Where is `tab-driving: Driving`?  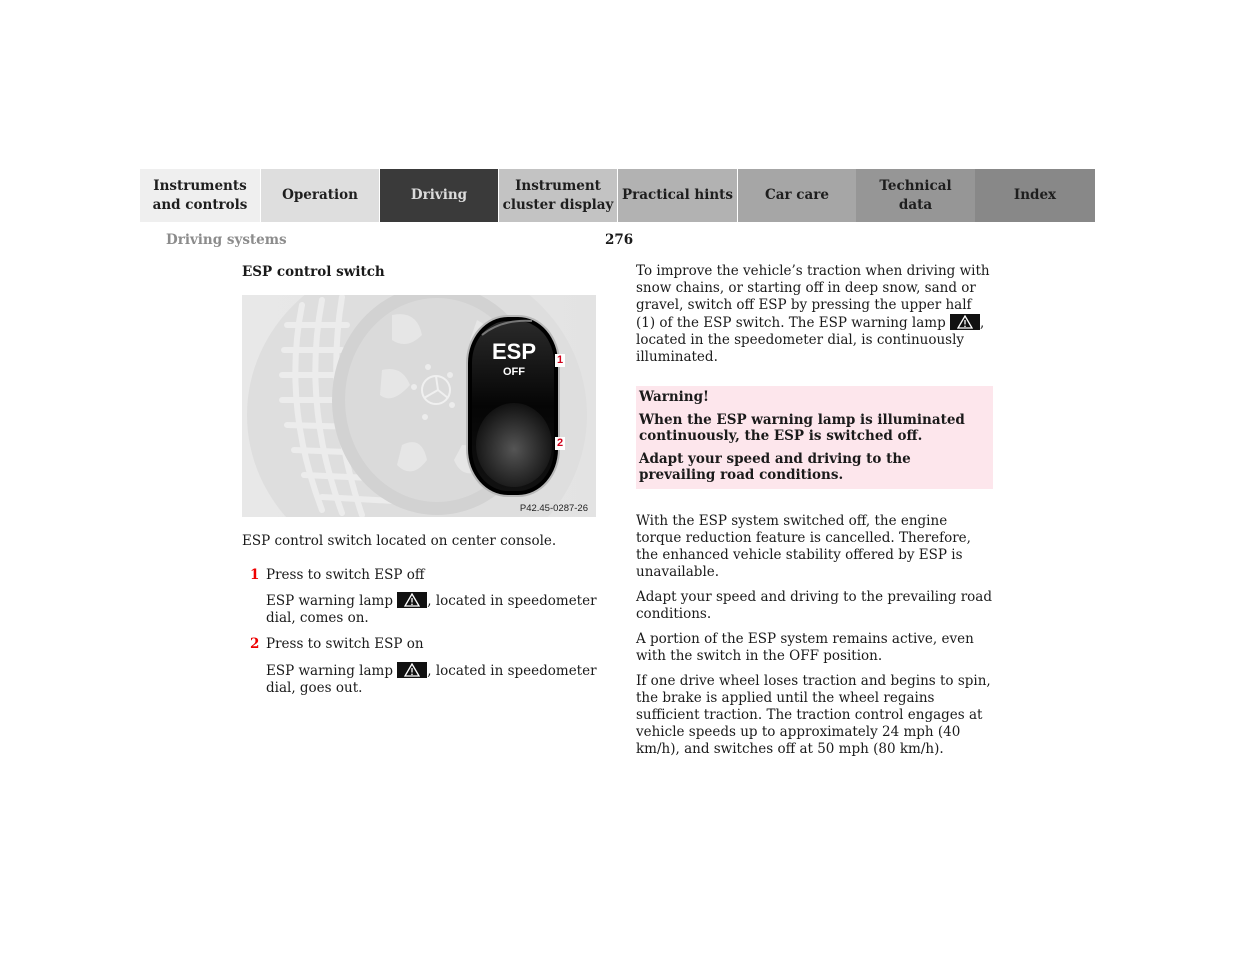
tab-driving: Driving is located at coordinates (438, 195).